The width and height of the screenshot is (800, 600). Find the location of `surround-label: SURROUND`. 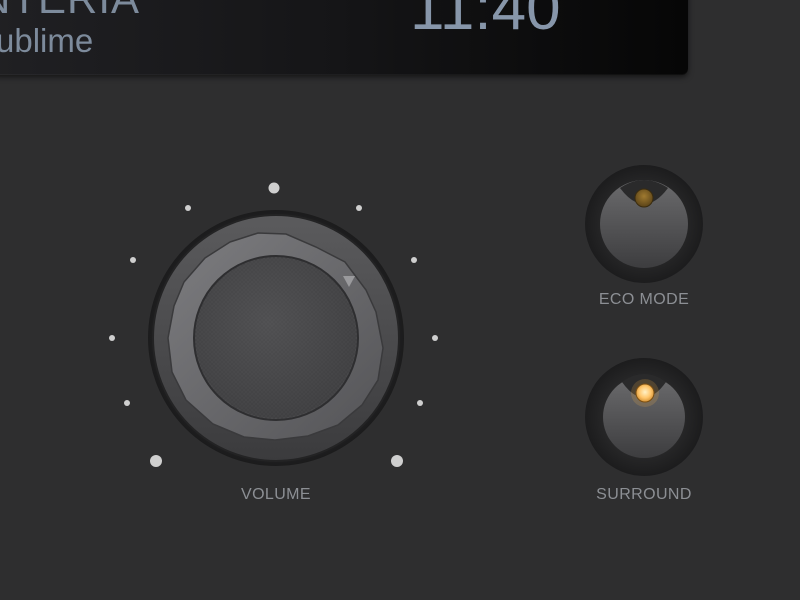

surround-label: SURROUND is located at coordinates (644, 494).